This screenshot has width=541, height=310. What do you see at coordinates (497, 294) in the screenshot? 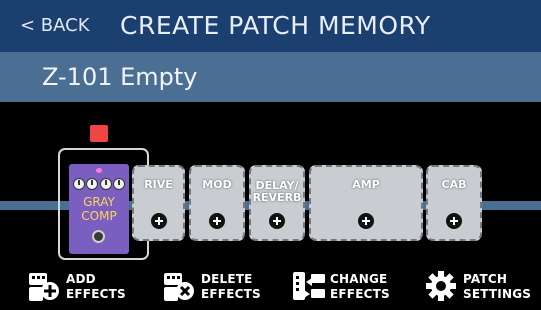
I see `patch-settings-label-line2: SETTINGS` at bounding box center [497, 294].